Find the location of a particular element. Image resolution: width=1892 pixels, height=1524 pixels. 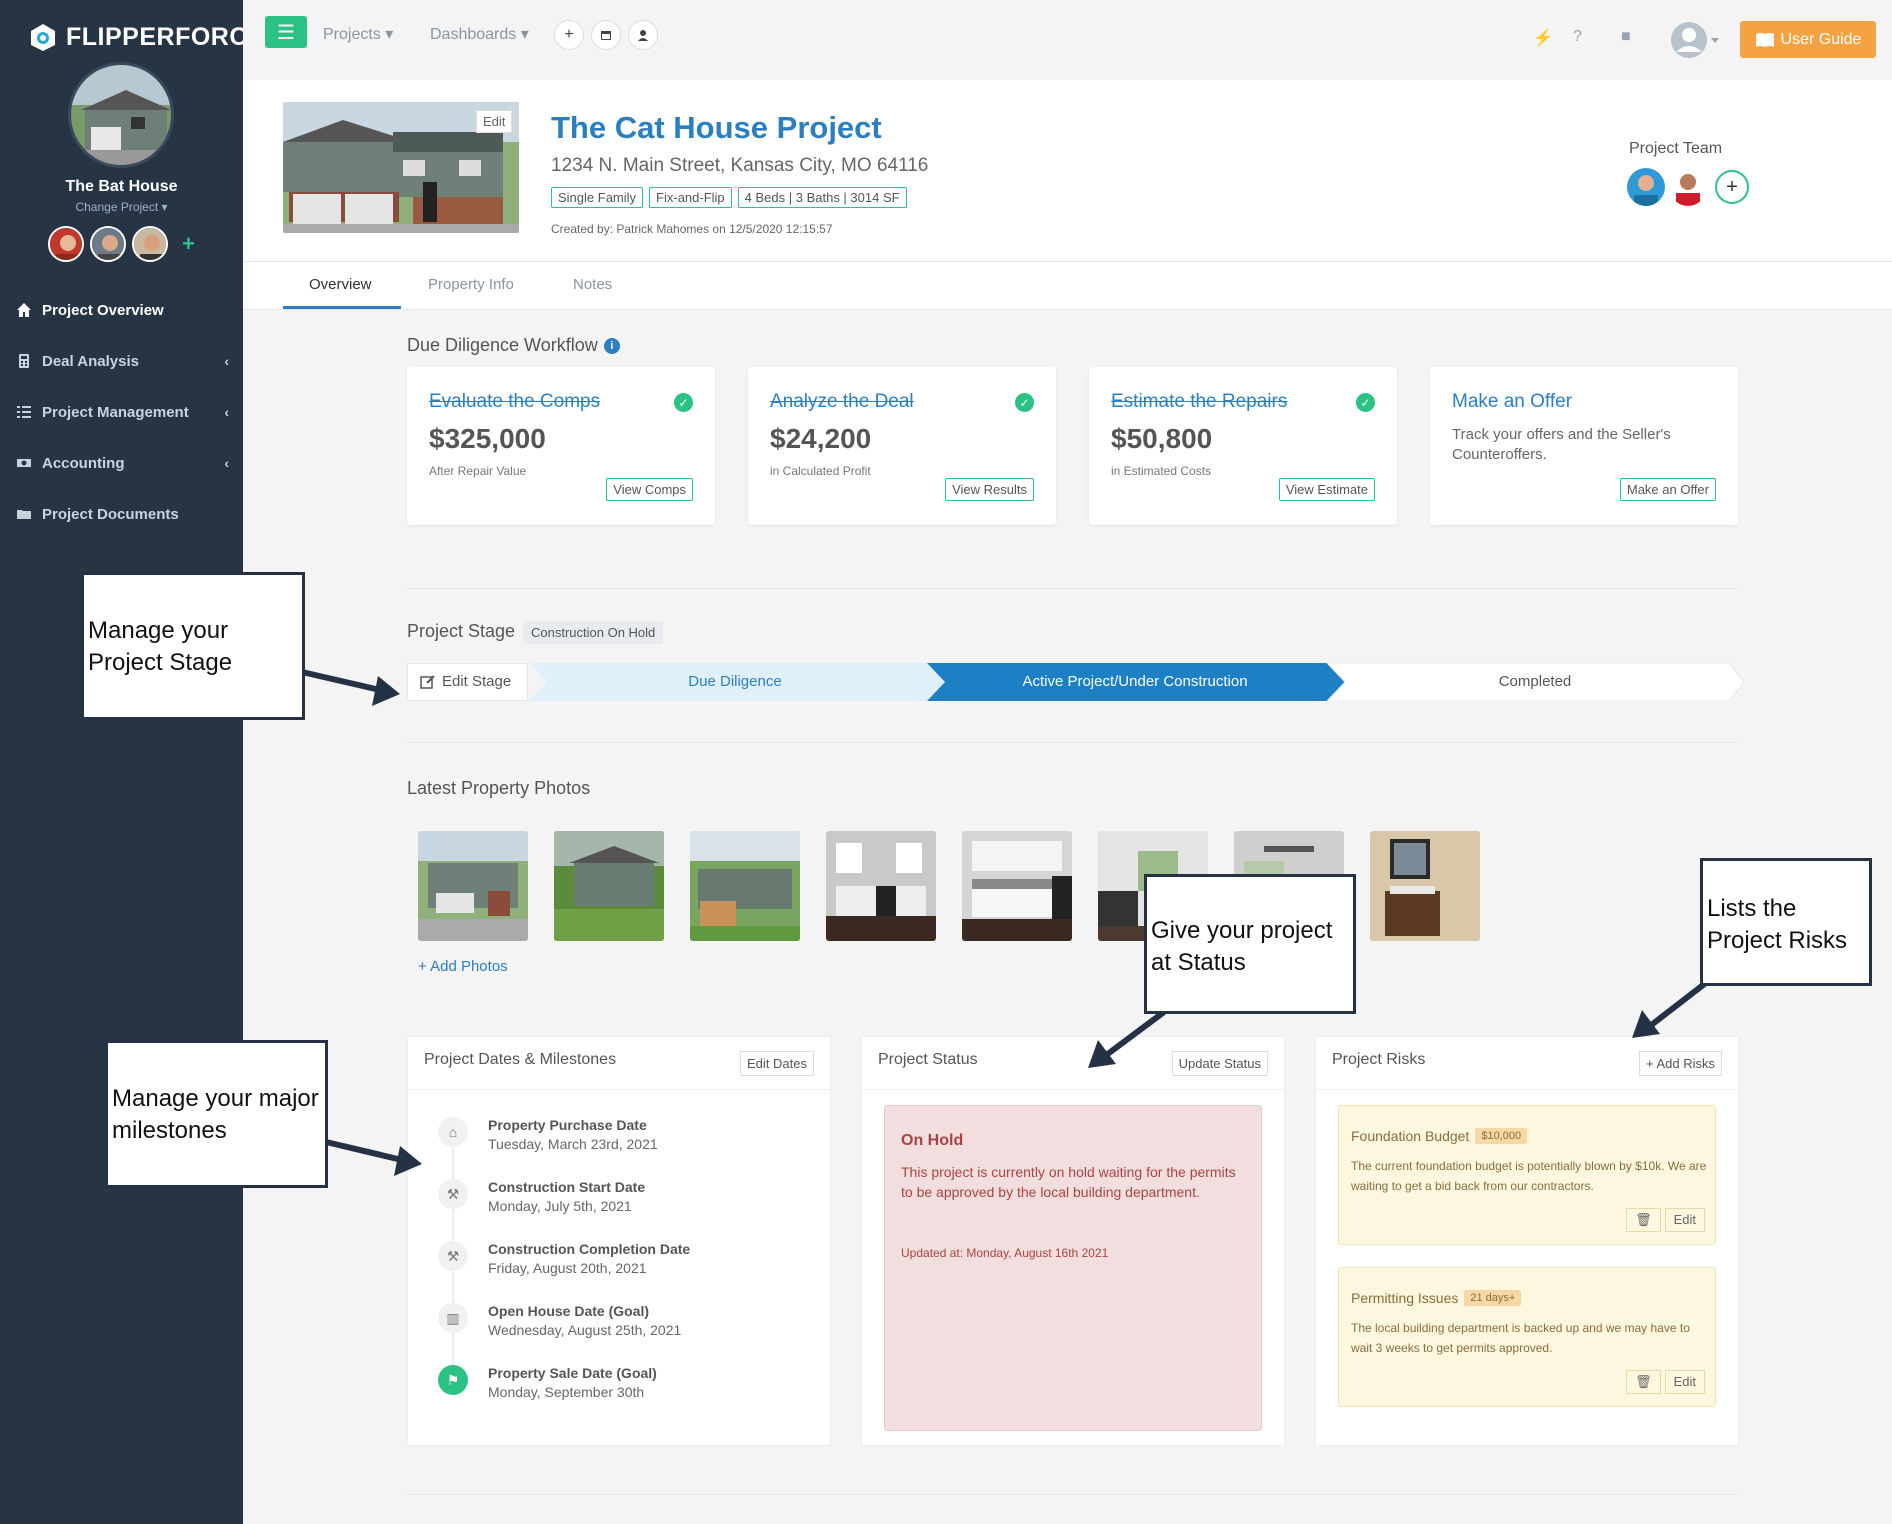

arrow-milestones is located at coordinates (364, 1151).